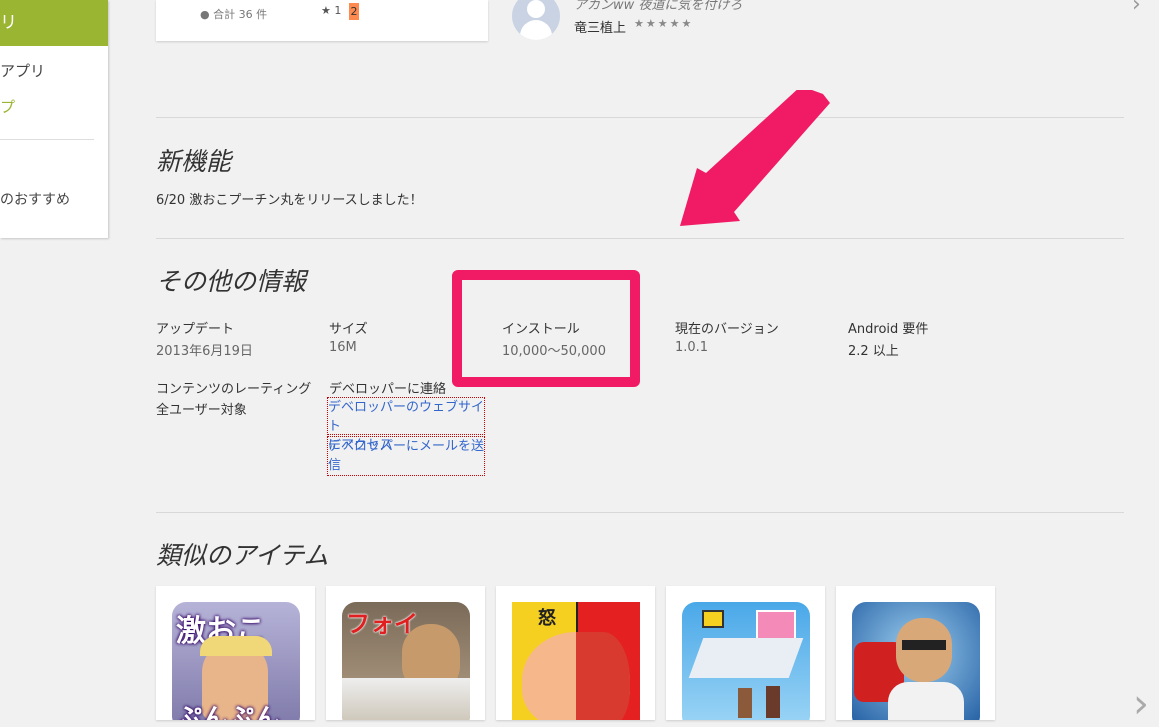 This screenshot has height=727, width=1159. Describe the element at coordinates (658, 6) in the screenshot. I see `review-snippet: アカンww 夜道に気を付けろ` at that location.